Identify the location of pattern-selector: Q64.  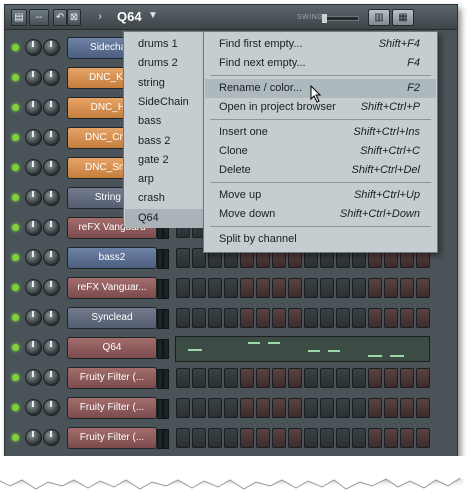
(129, 16).